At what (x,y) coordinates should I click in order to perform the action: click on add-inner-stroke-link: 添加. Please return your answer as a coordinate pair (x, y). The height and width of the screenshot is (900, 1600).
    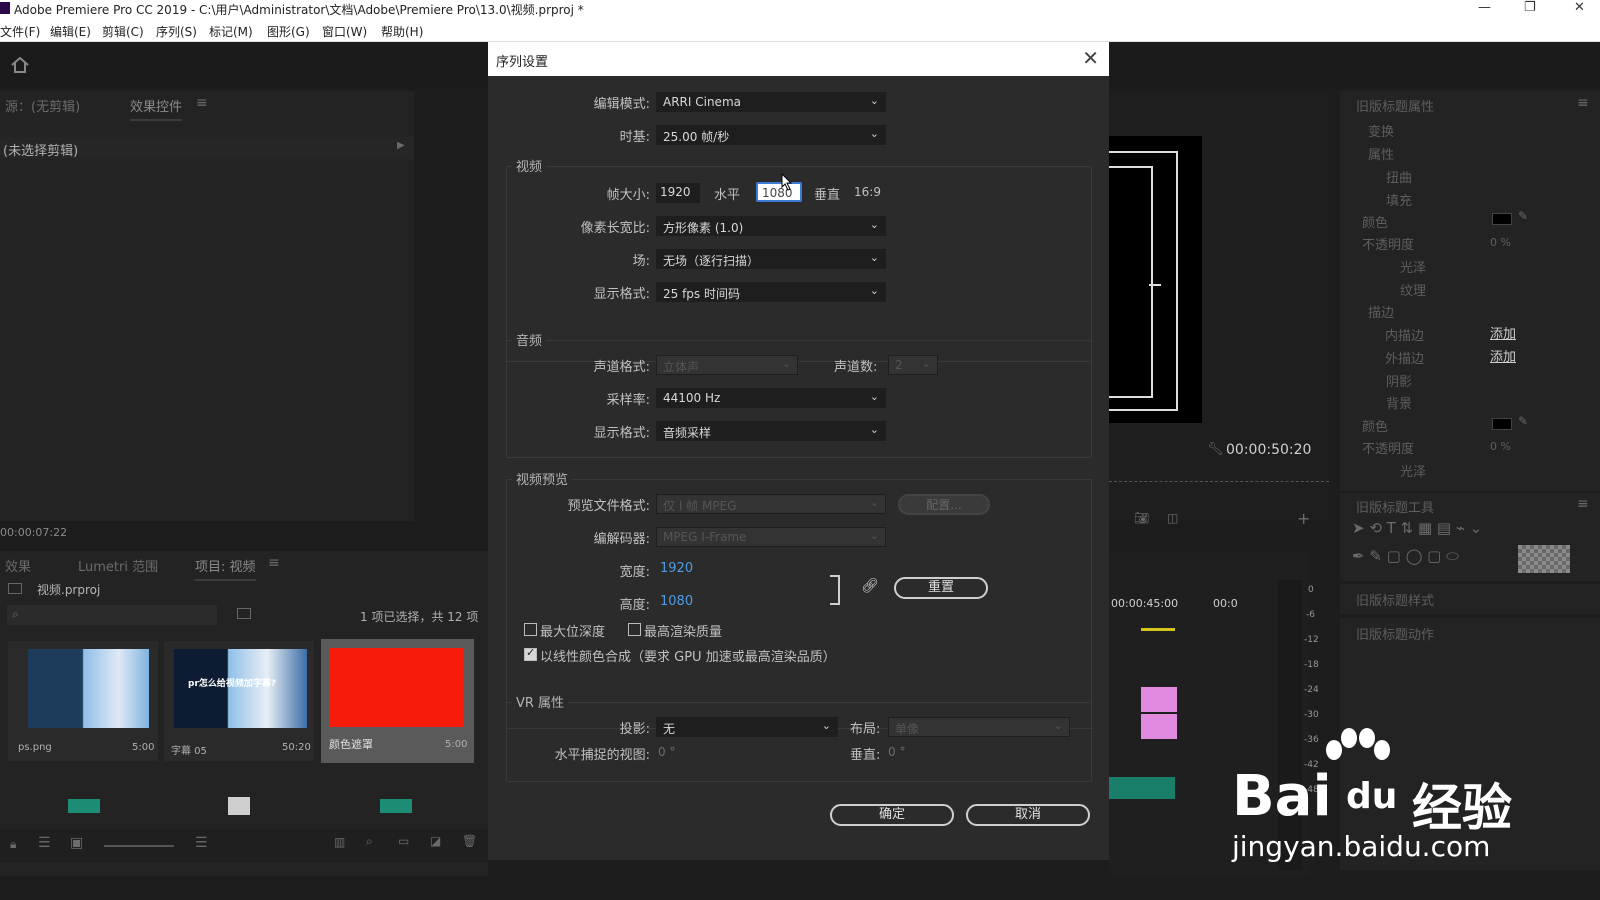
    Looking at the image, I should click on (1503, 332).